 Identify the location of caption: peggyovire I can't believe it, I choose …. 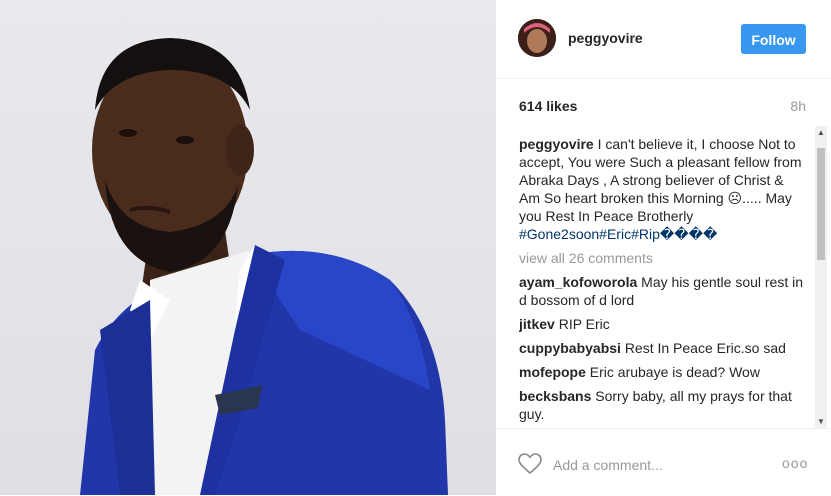
(661, 189).